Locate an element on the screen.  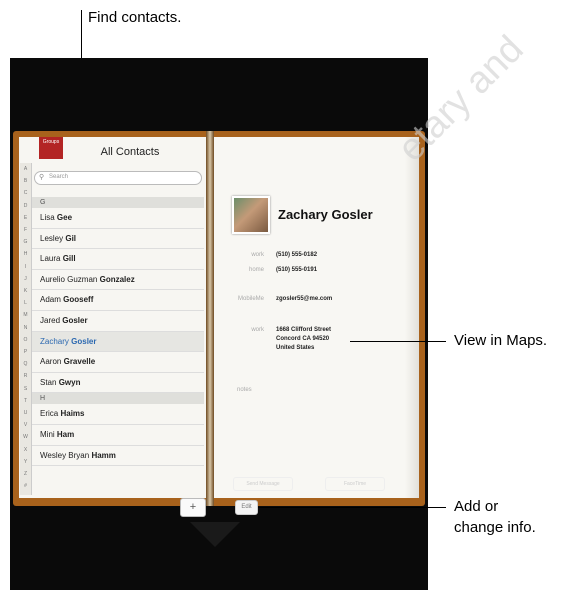
contact-first-name: Stan is located at coordinates (48, 382).